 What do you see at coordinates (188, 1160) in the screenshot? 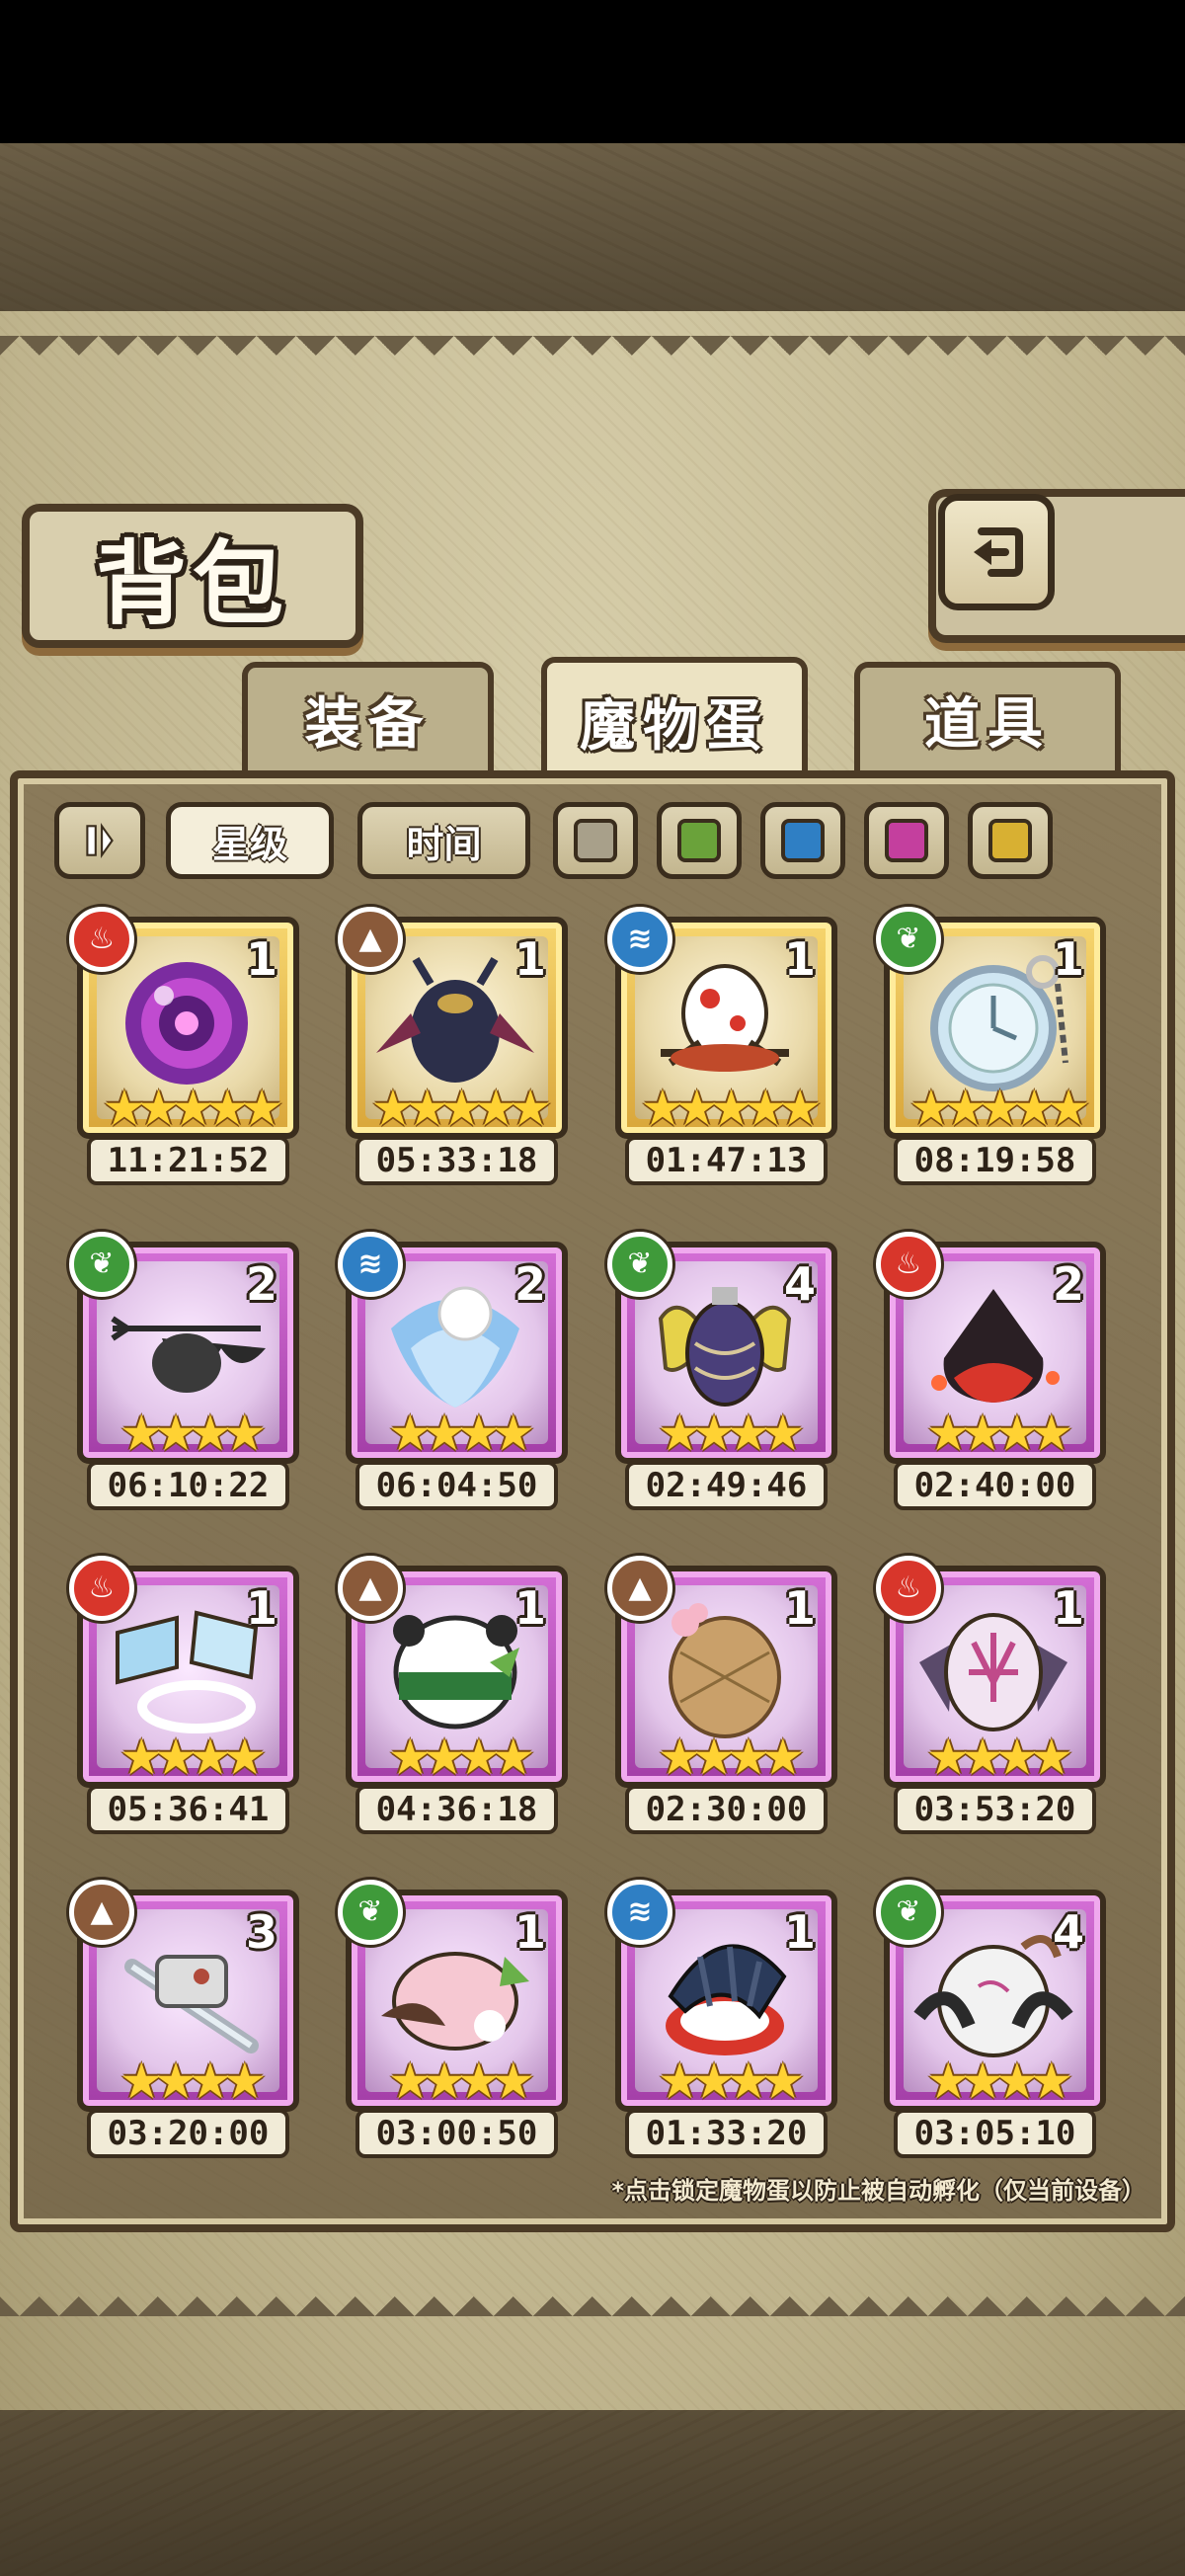
I see `hatch-timer: 11:21:52` at bounding box center [188, 1160].